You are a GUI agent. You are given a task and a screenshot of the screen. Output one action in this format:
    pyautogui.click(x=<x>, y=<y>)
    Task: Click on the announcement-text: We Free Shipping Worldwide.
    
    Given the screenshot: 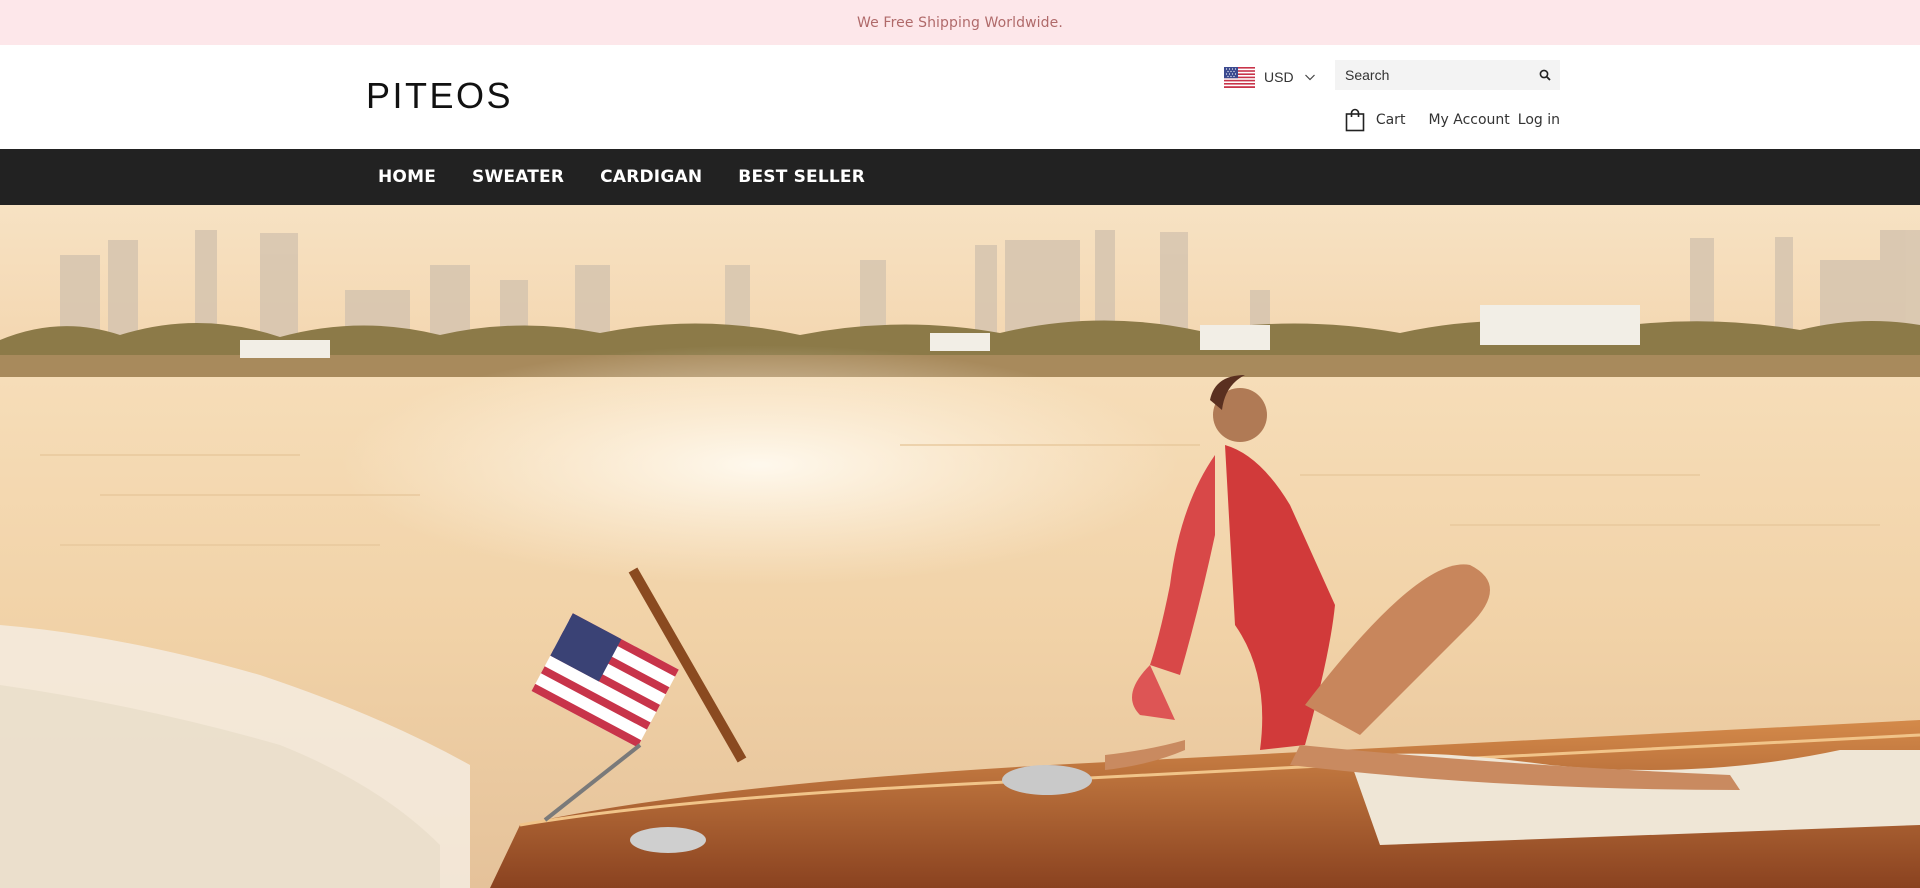 What is the action you would take?
    pyautogui.click(x=960, y=22)
    